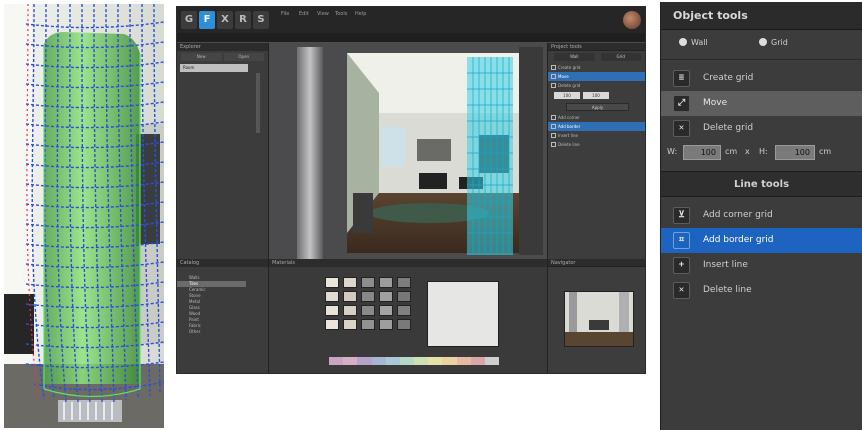 Image resolution: width=862 pixels, height=430 pixels. What do you see at coordinates (411, 38) in the screenshot?
I see `toolbar` at bounding box center [411, 38].